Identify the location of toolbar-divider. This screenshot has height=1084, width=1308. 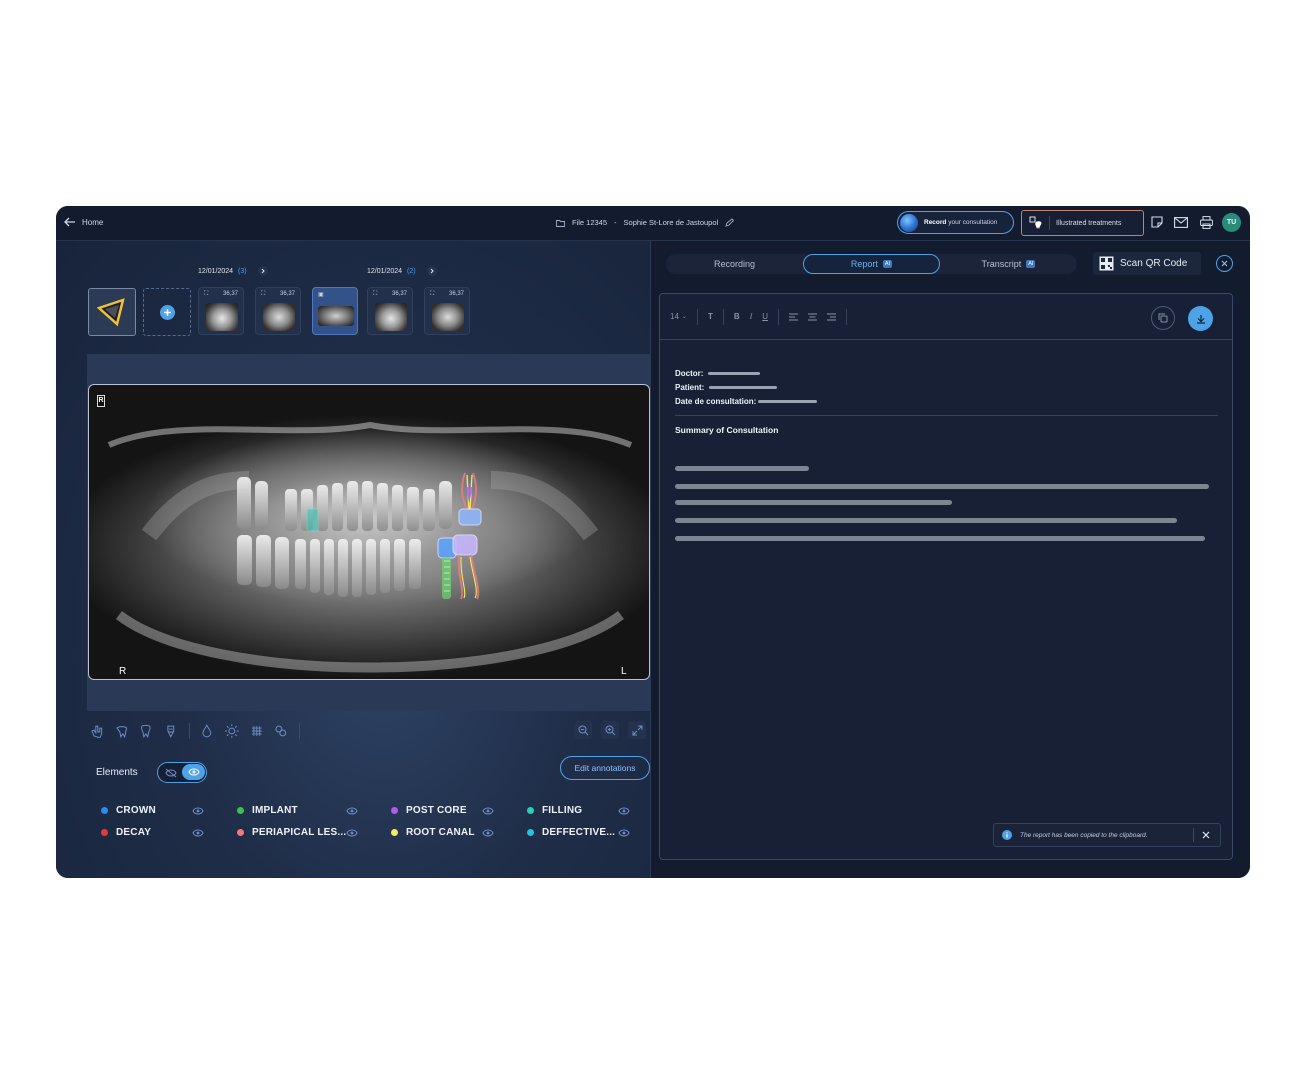
(189, 731).